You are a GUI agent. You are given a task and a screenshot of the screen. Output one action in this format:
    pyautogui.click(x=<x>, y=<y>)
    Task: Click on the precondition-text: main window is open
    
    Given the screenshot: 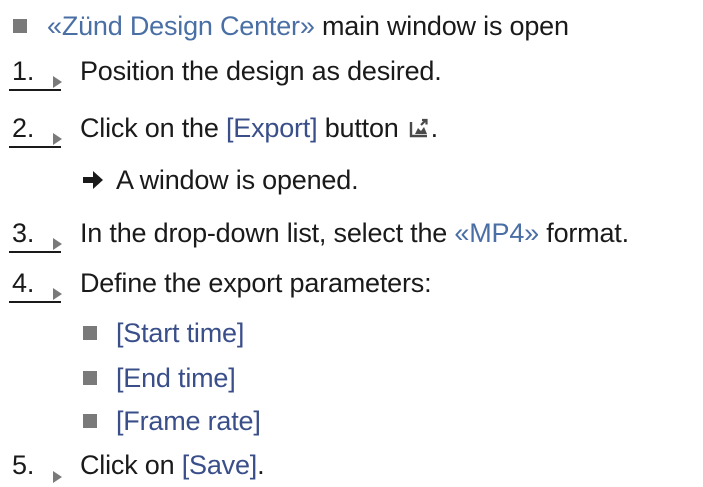 What is the action you would take?
    pyautogui.click(x=441, y=25)
    